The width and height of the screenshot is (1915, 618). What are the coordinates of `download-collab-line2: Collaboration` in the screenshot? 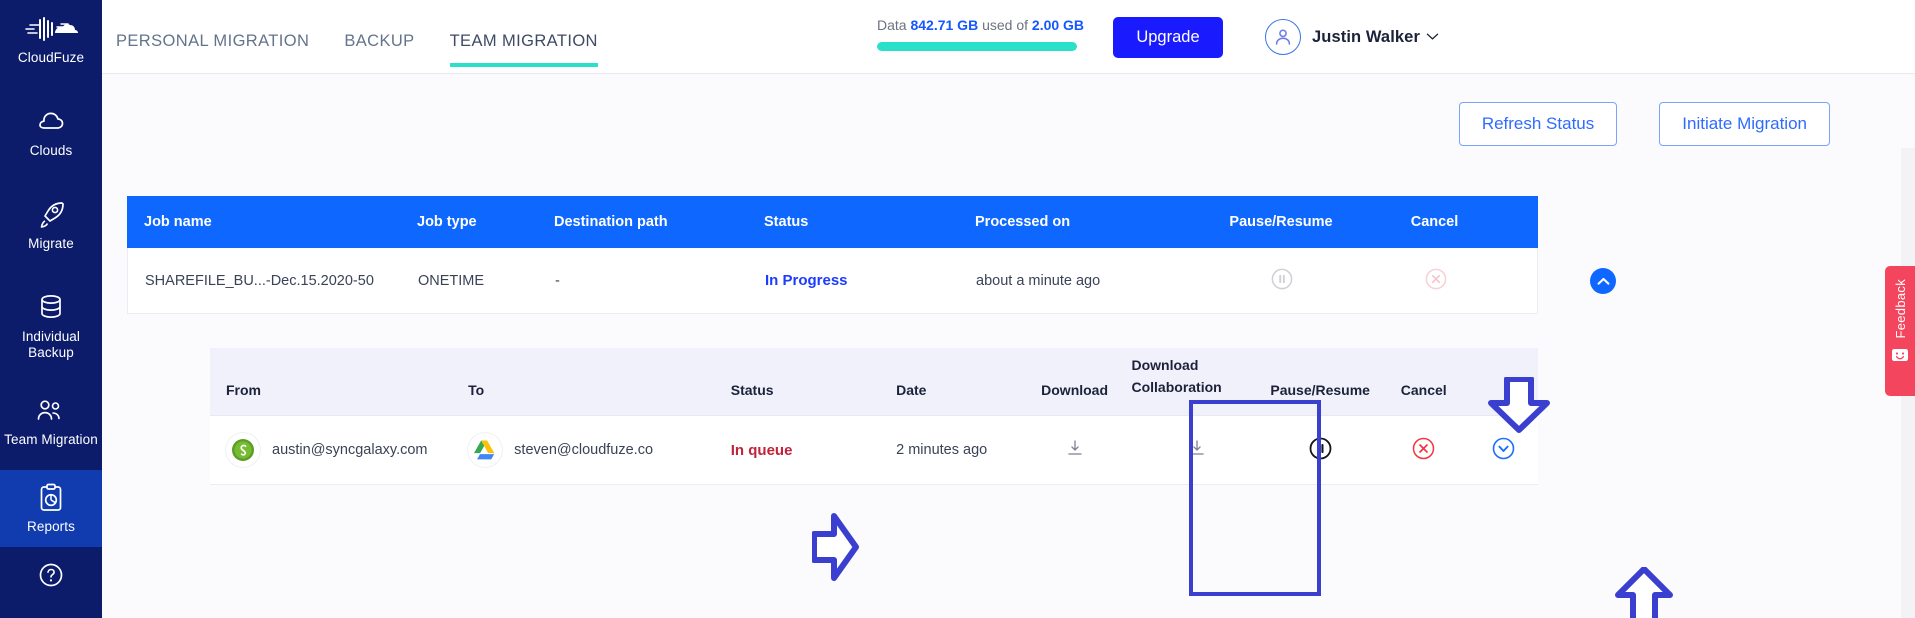 It's located at (1176, 387).